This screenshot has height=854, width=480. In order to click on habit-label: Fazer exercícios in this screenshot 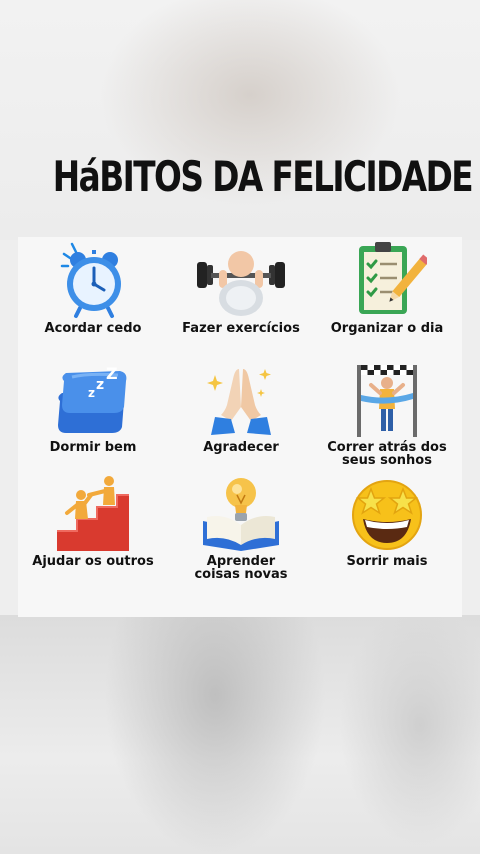, I will do `click(241, 328)`.